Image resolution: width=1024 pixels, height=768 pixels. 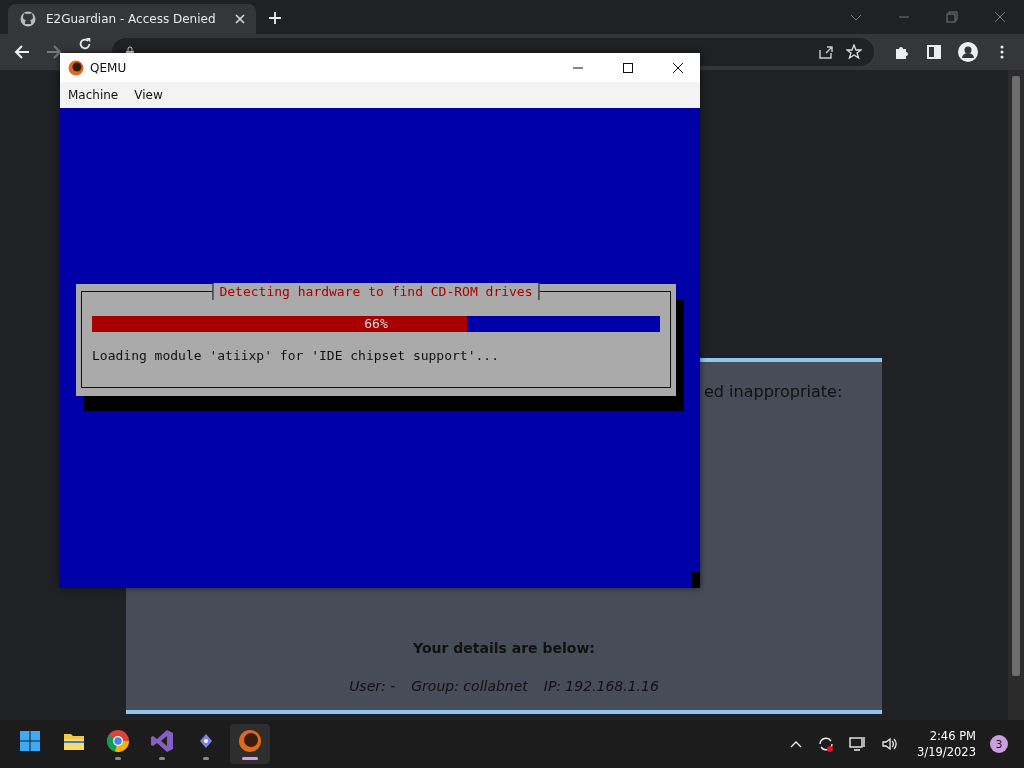 I want to click on network-icon, so click(x=858, y=744).